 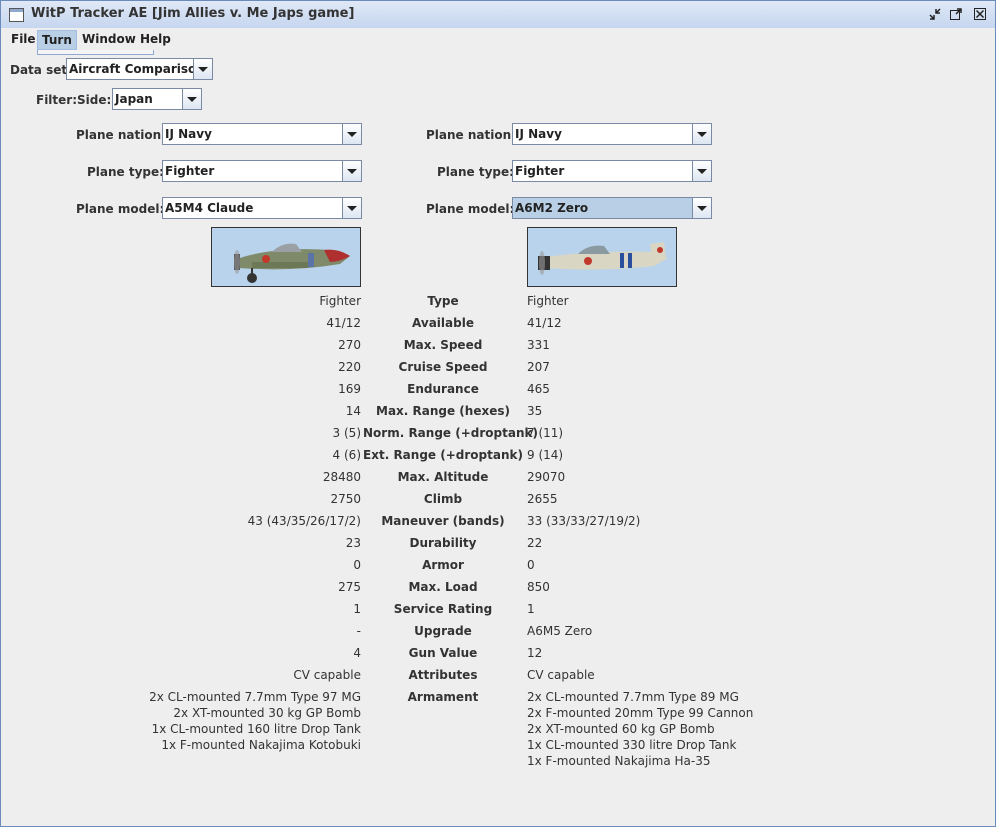 What do you see at coordinates (209, 208) in the screenshot?
I see `left-model-value: A5M4 Claude` at bounding box center [209, 208].